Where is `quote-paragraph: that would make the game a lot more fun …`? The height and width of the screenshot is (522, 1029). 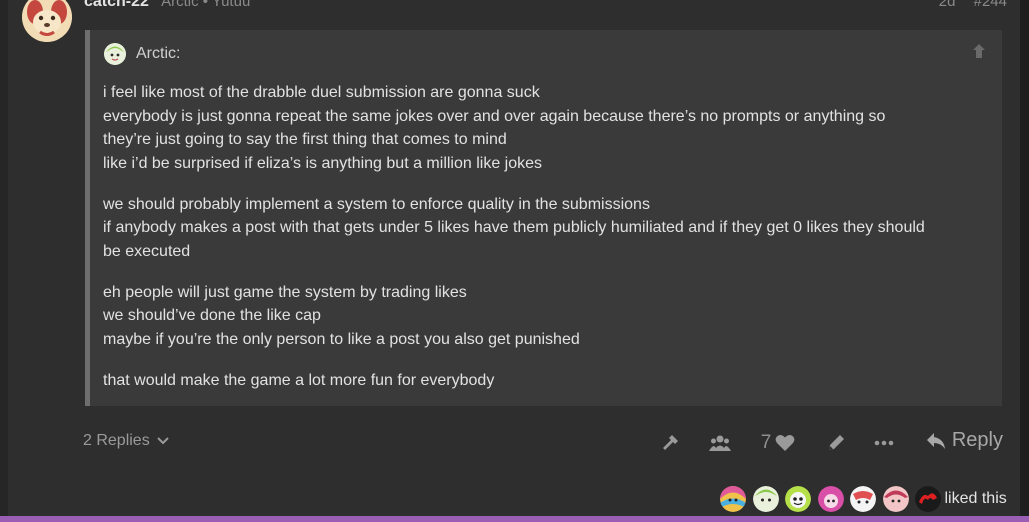 quote-paragraph: that would make the game a lot more fun … is located at coordinates (548, 381).